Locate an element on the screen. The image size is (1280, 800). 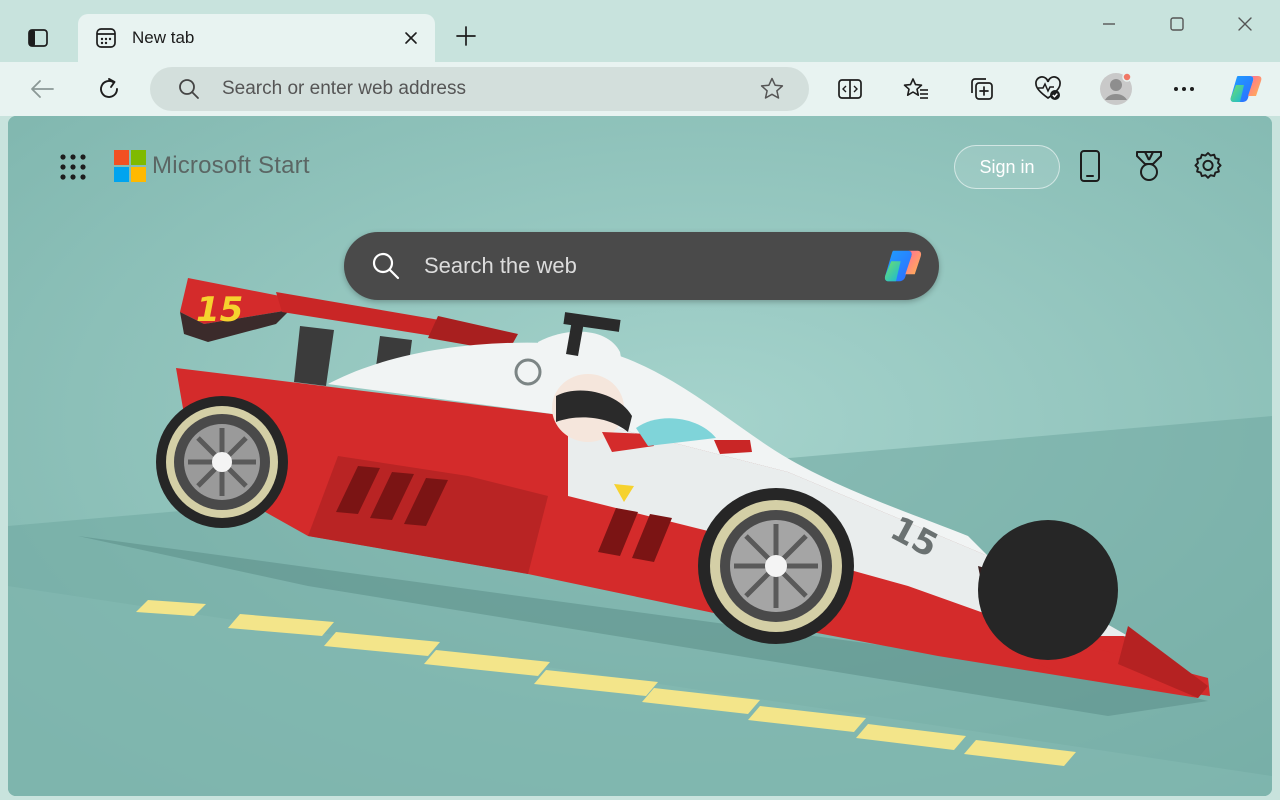
favorites-icon is located at coordinates (915, 88).